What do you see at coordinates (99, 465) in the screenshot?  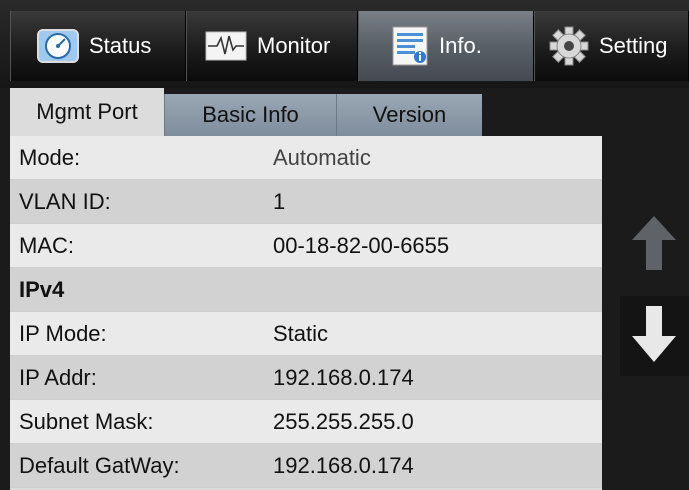 I see `default-gateway-label: Default GatWay:` at bounding box center [99, 465].